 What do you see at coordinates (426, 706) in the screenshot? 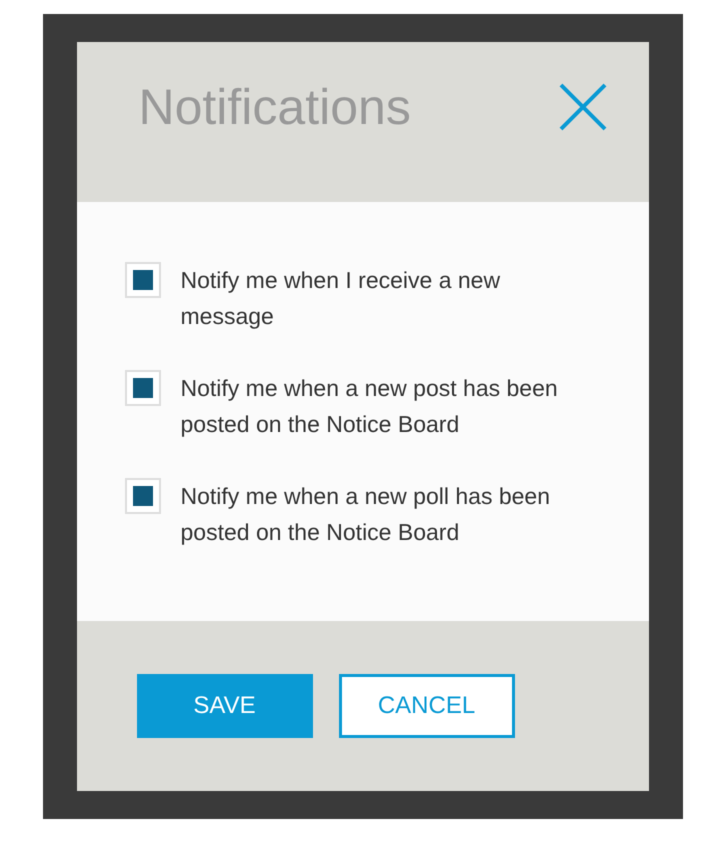
I see `cancel-button: CANCEL` at bounding box center [426, 706].